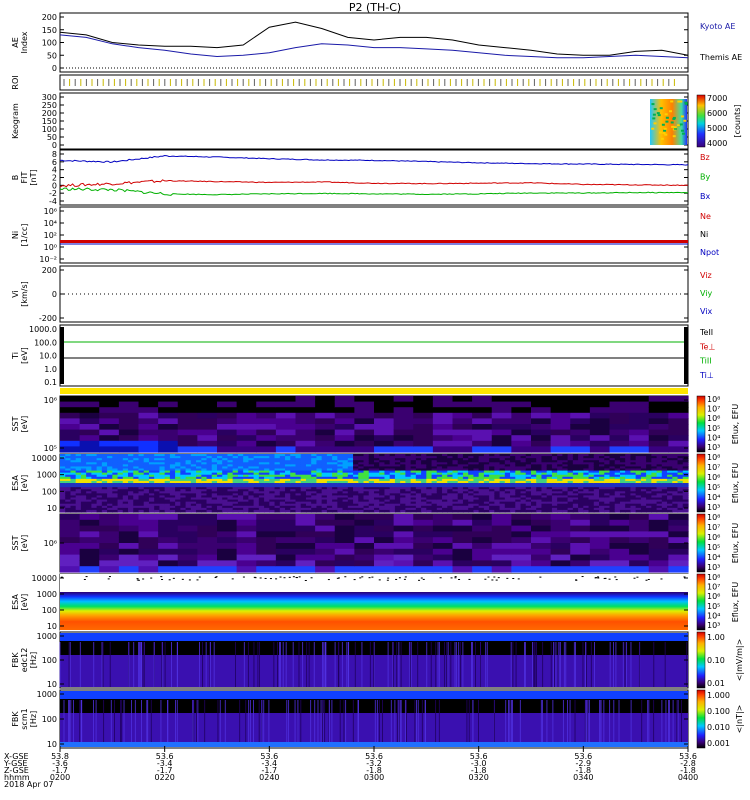  Describe the element at coordinates (15, 235) in the screenshot. I see `density-panel-ylabel: Ni` at that location.